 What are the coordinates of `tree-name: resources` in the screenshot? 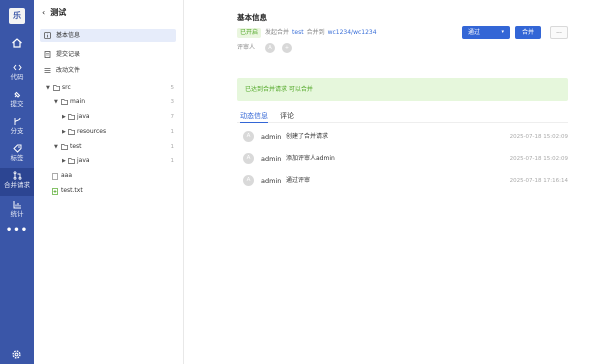 It's located at (92, 131).